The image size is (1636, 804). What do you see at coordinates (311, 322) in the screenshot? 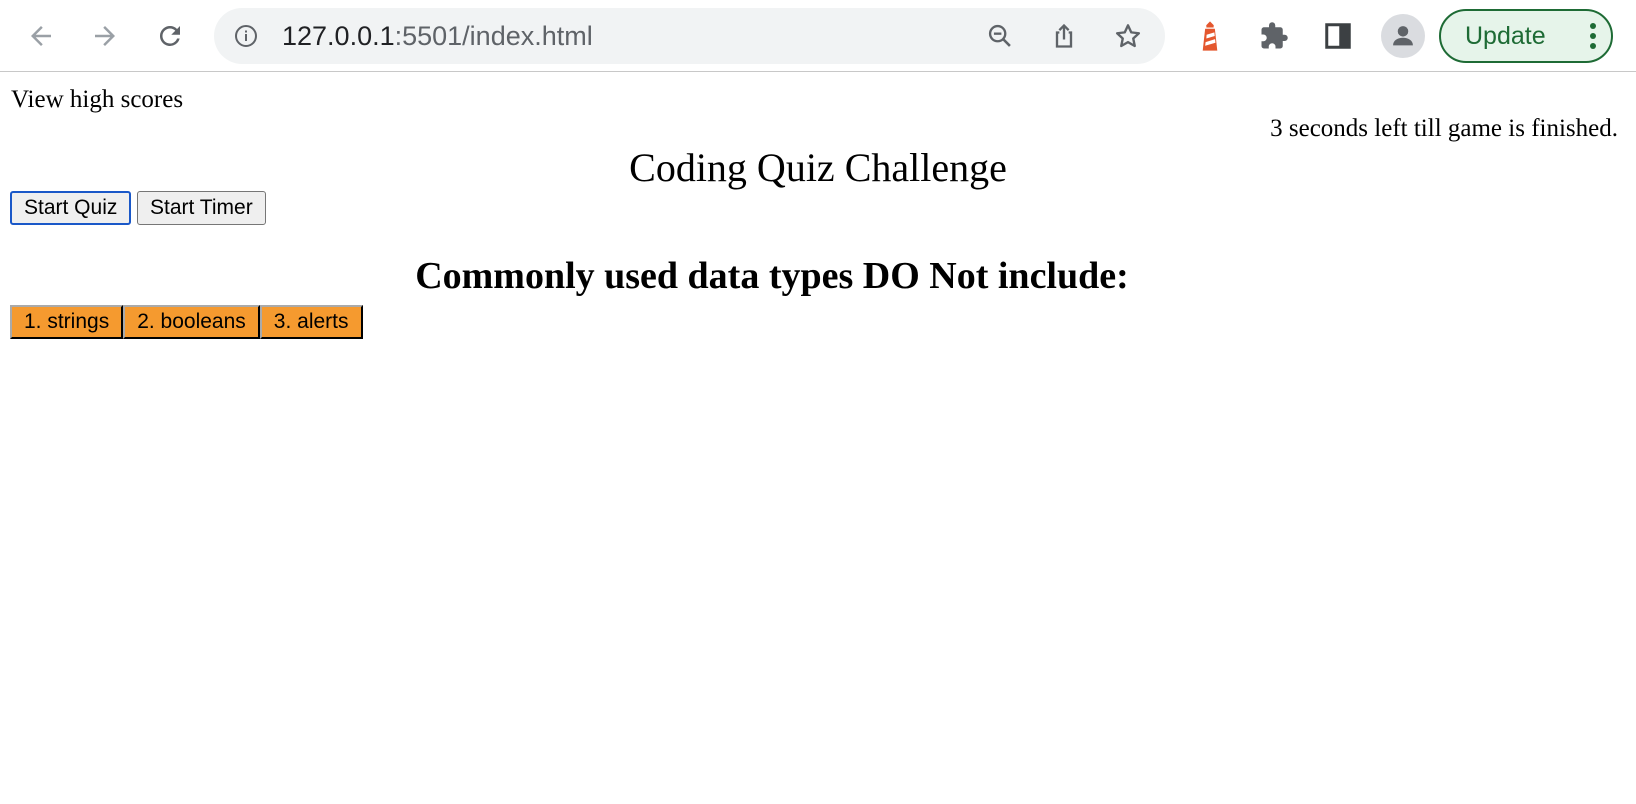
I see `answer-button-alerts: 3. alerts` at bounding box center [311, 322].